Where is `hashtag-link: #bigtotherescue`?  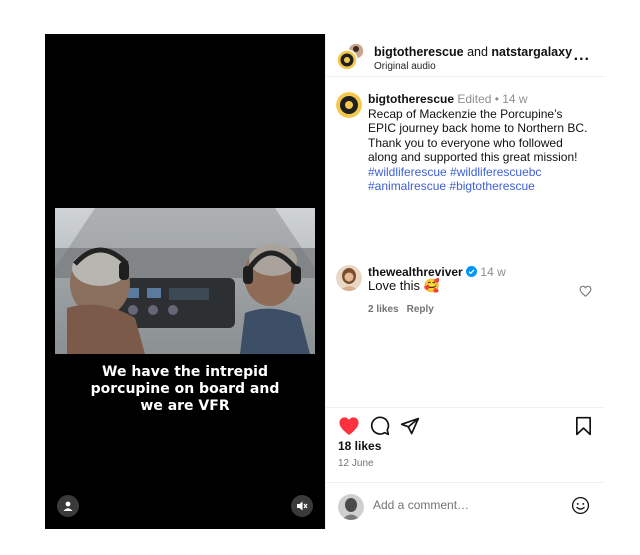
hashtag-link: #bigtotherescue is located at coordinates (491, 186).